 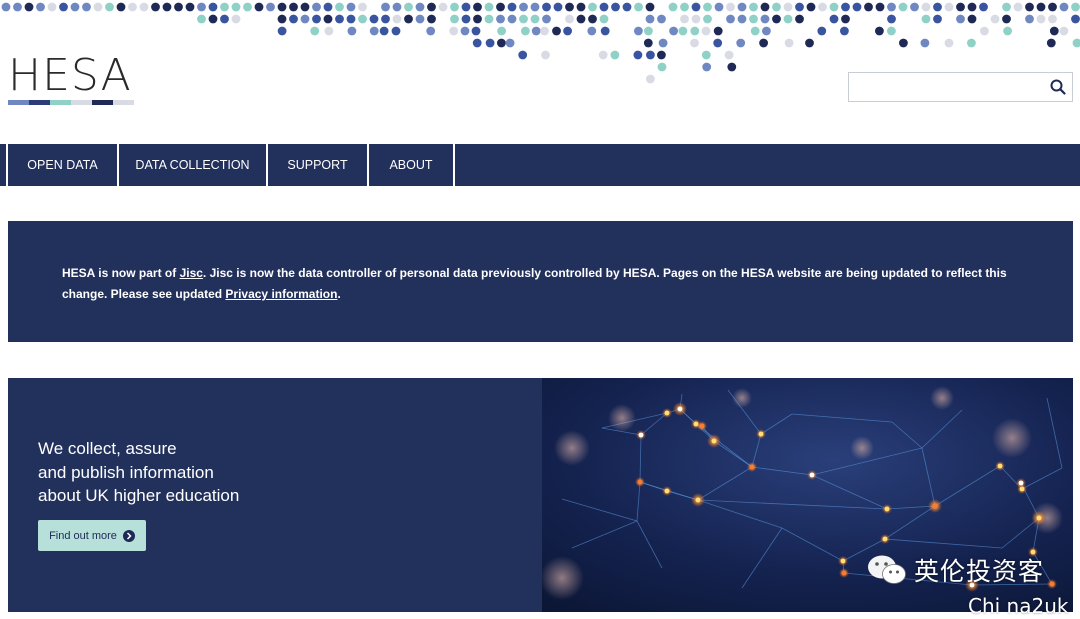 I want to click on nav-item-label: OPEN DATA, so click(x=62, y=165).